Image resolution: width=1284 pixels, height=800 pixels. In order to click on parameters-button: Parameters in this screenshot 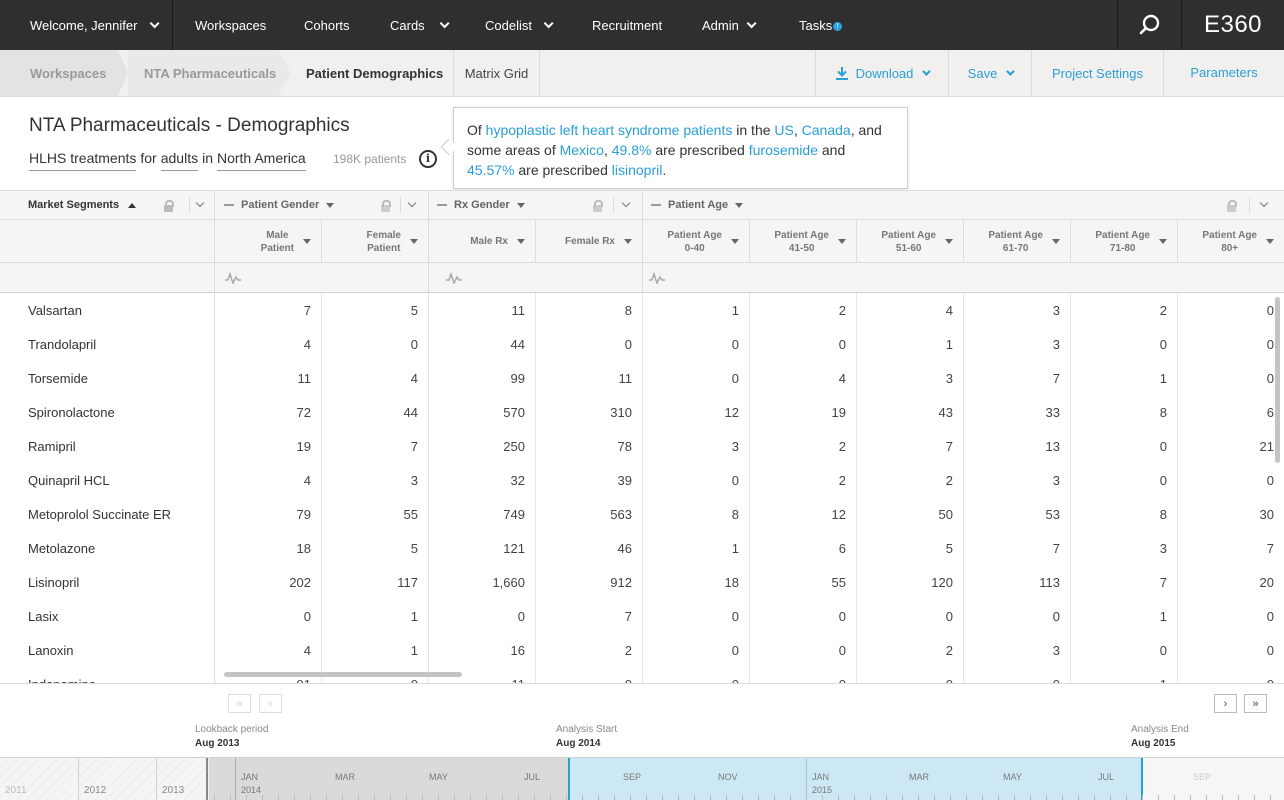, I will do `click(1223, 73)`.